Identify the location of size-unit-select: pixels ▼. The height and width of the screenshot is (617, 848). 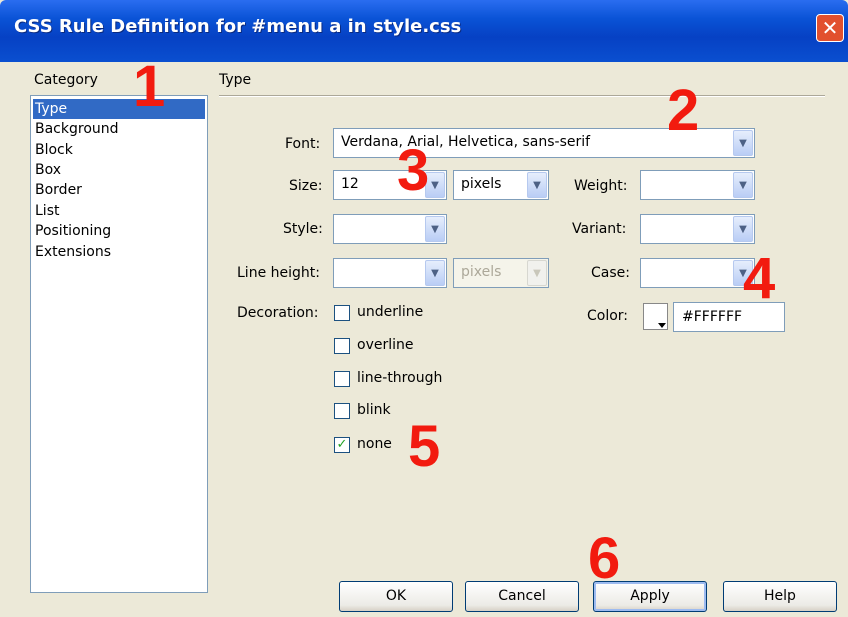
(501, 185).